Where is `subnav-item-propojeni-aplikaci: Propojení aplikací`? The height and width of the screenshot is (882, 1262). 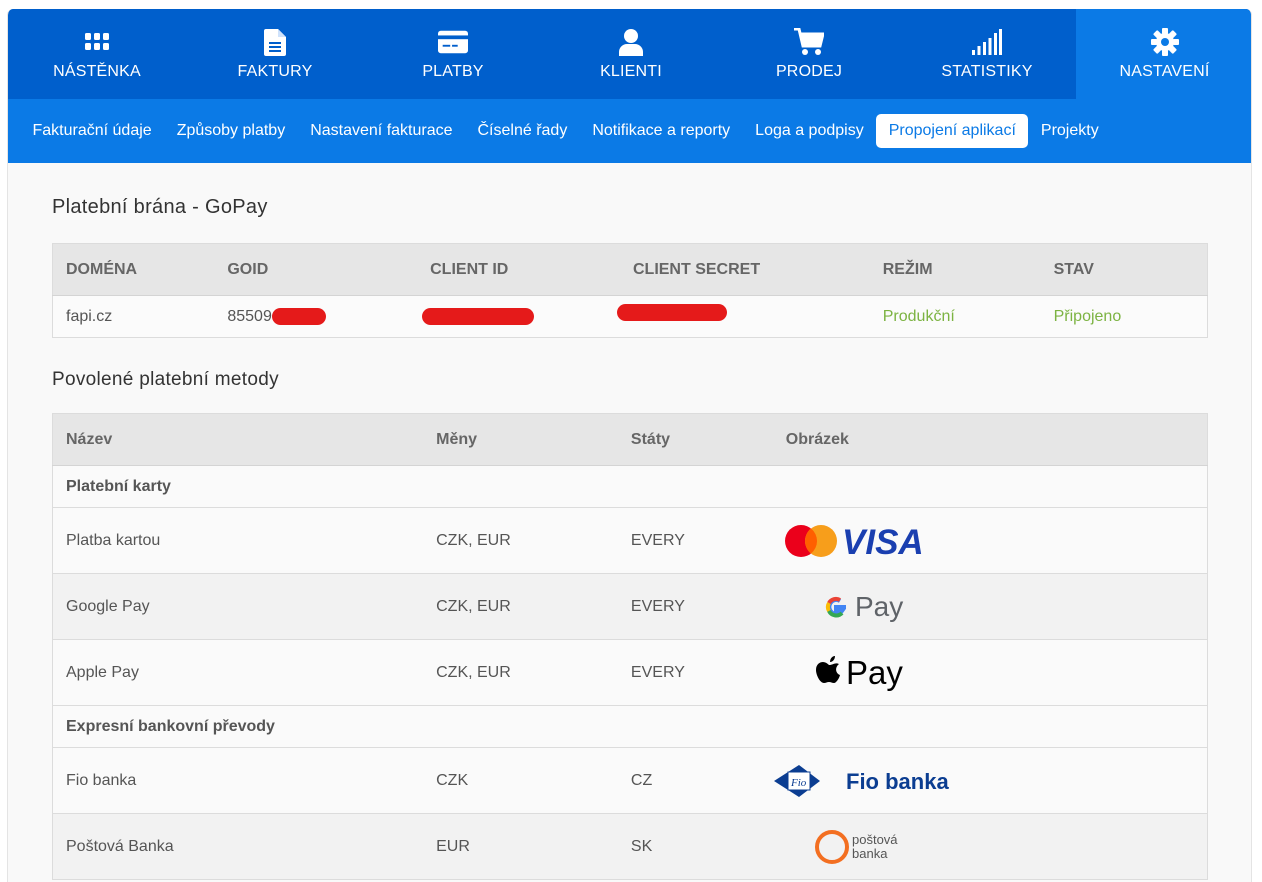
subnav-item-propojeni-aplikaci: Propojení aplikací is located at coordinates (952, 131).